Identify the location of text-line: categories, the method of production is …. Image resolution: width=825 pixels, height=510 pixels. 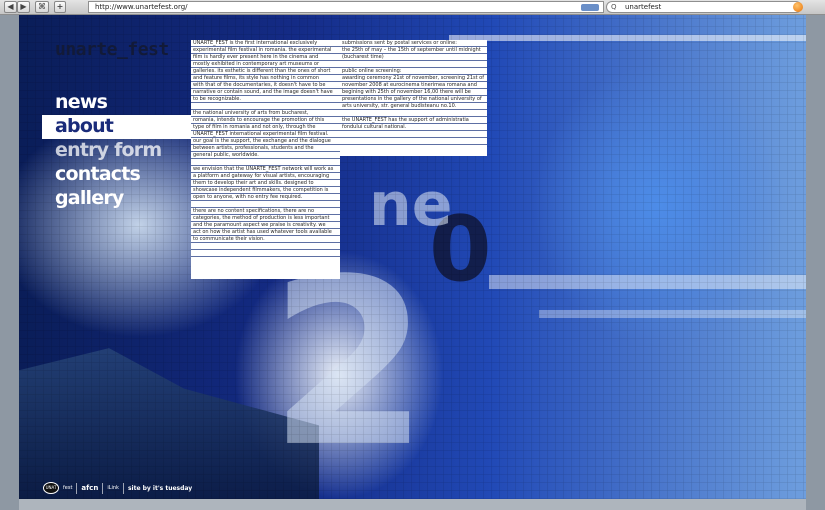
(265, 218).